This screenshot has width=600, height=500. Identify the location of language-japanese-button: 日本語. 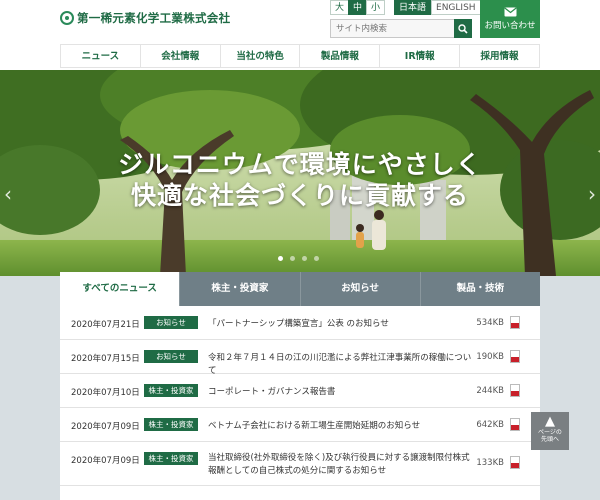
(413, 7).